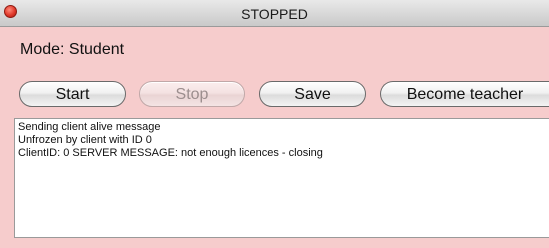 Image resolution: width=549 pixels, height=248 pixels. Describe the element at coordinates (464, 94) in the screenshot. I see `become-teacher-button: Become teacher` at that location.